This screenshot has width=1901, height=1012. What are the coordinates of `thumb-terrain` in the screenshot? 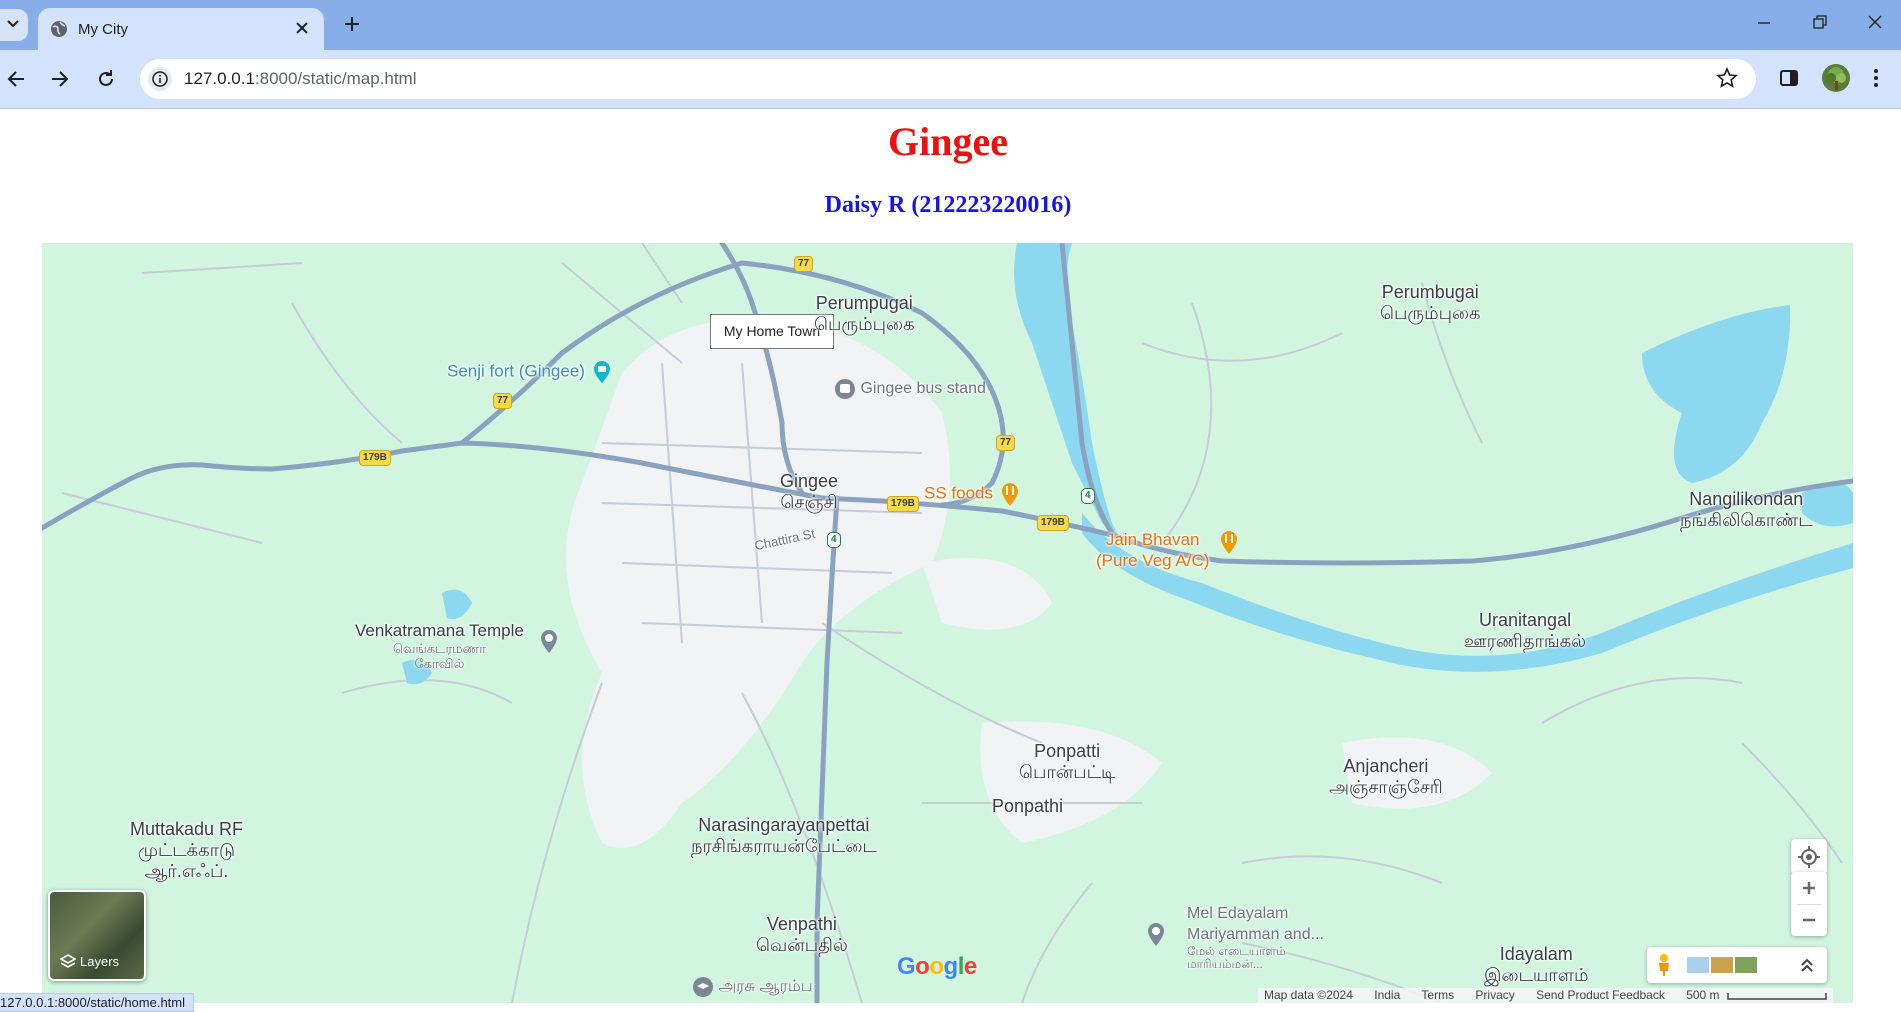 It's located at (1698, 965).